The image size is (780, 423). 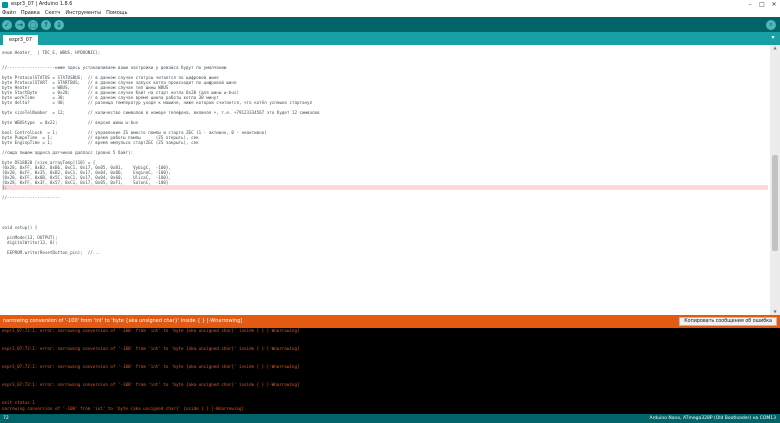 What do you see at coordinates (33, 24) in the screenshot?
I see `new-sketch-icon: □` at bounding box center [33, 24].